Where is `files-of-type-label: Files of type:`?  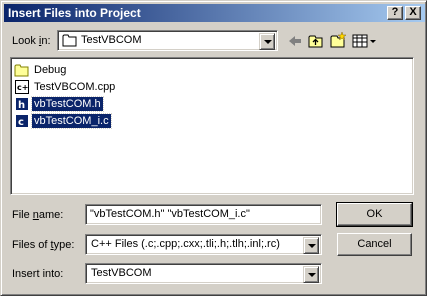 files-of-type-label: Files of type: is located at coordinates (43, 245).